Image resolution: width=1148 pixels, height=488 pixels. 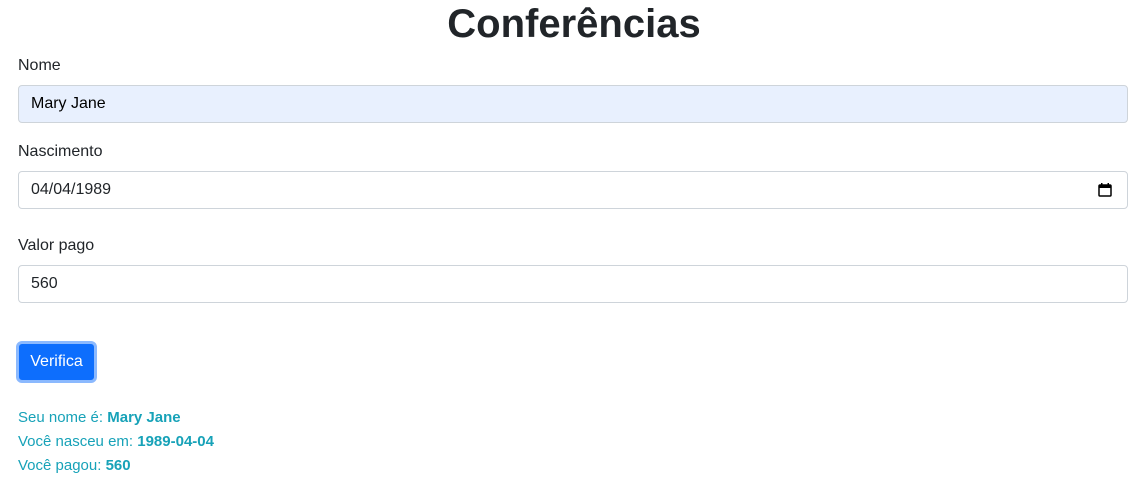 I want to click on paid-value: 560, so click(x=44, y=283).